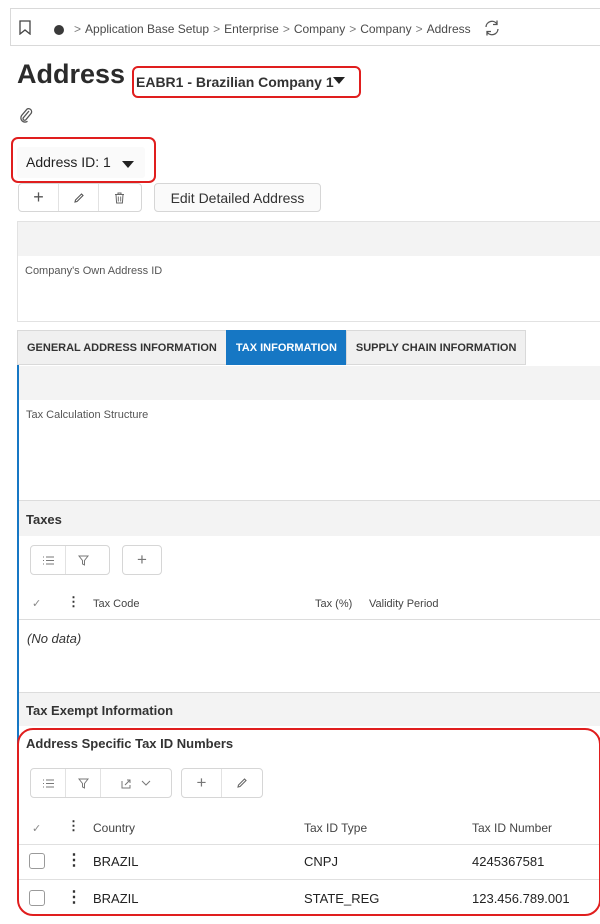 The width and height of the screenshot is (600, 924). I want to click on tax-calc-header, so click(309, 383).